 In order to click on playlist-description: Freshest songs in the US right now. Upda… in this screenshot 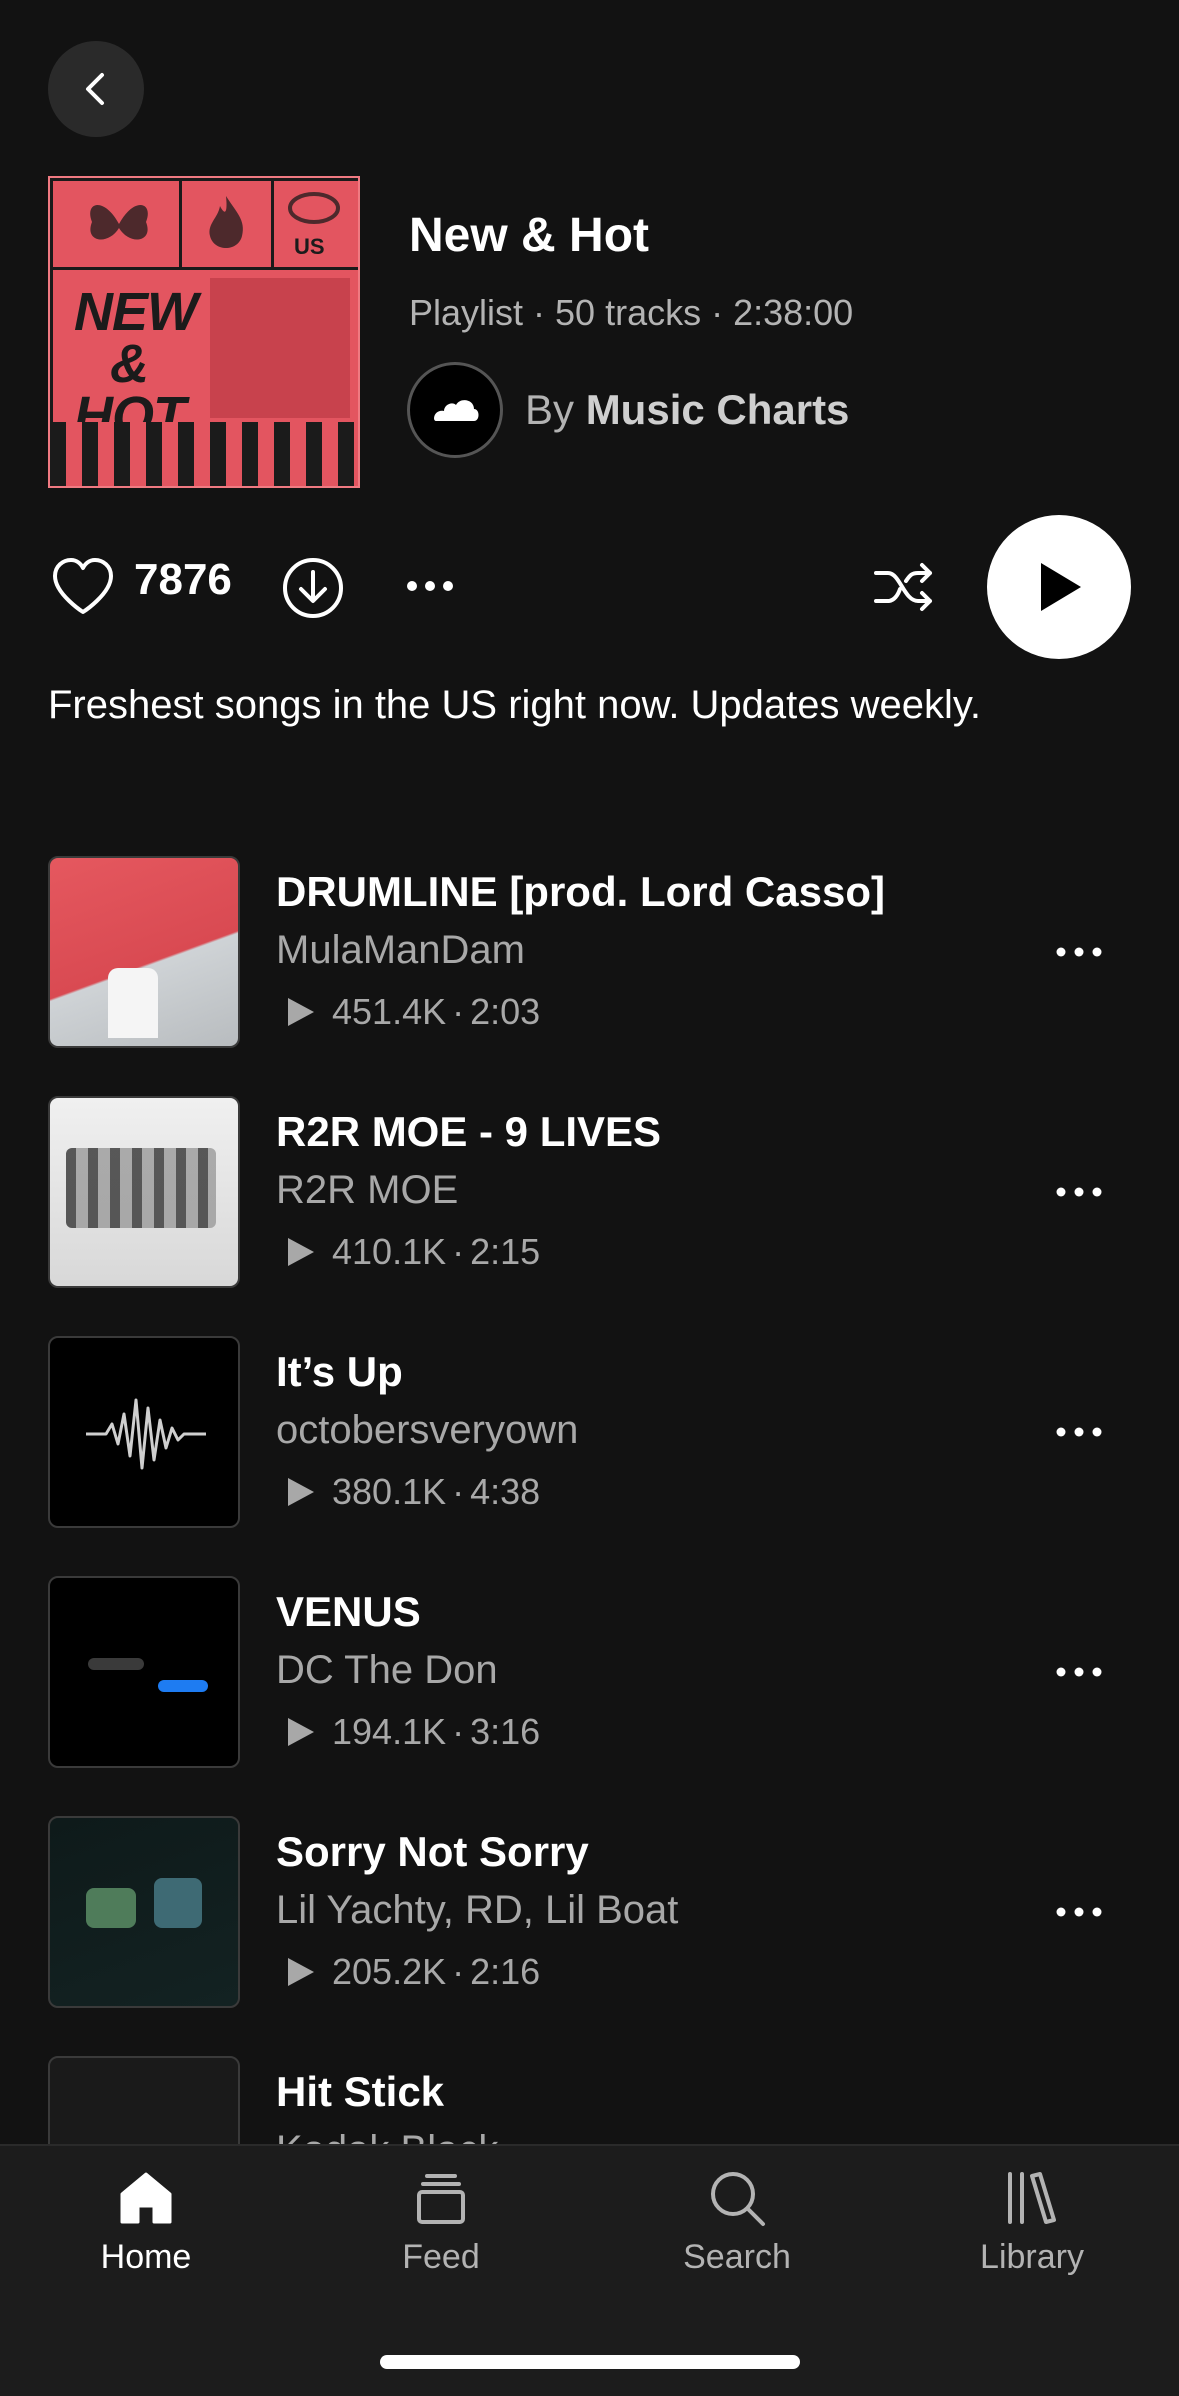, I will do `click(515, 705)`.